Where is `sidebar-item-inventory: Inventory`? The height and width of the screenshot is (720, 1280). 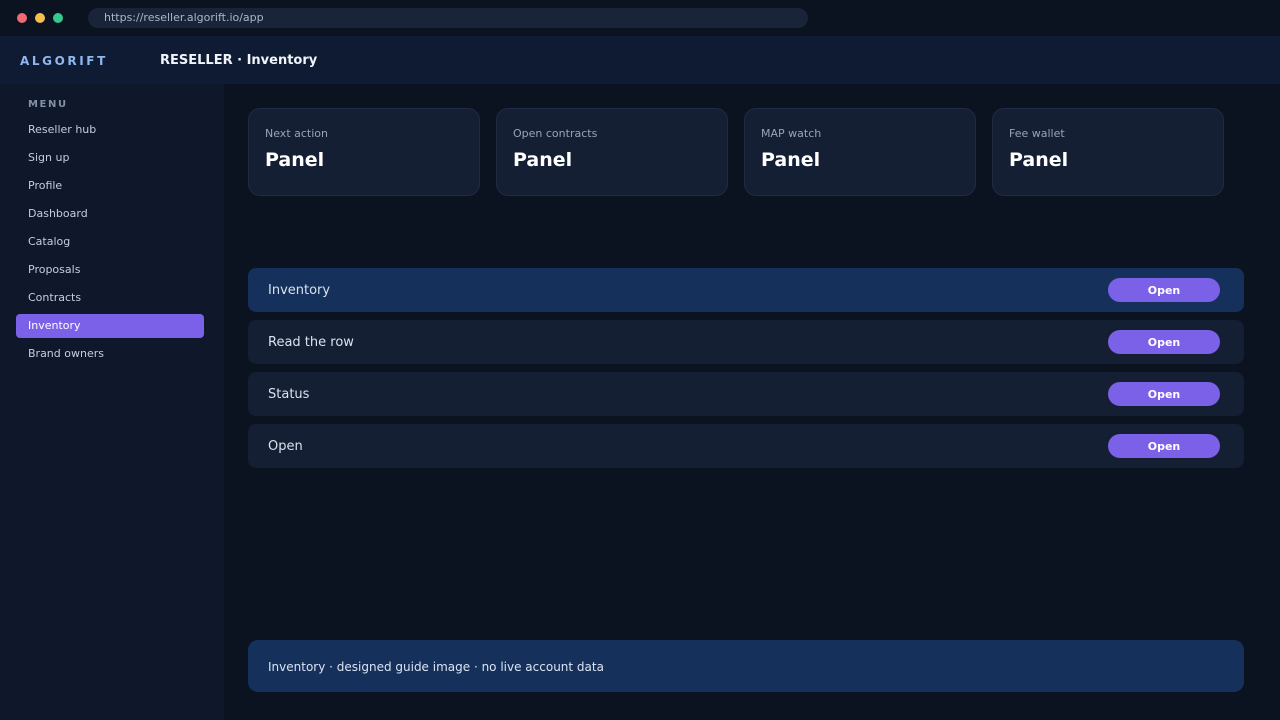
sidebar-item-inventory: Inventory is located at coordinates (110, 326).